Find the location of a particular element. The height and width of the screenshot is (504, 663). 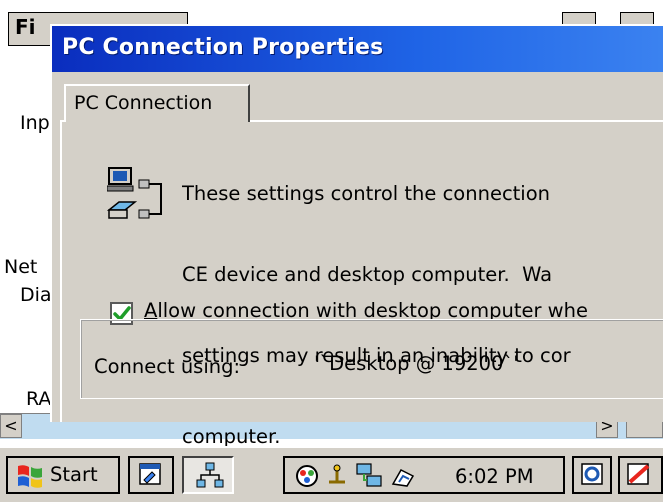

desktop-icon is located at coordinates (592, 474).